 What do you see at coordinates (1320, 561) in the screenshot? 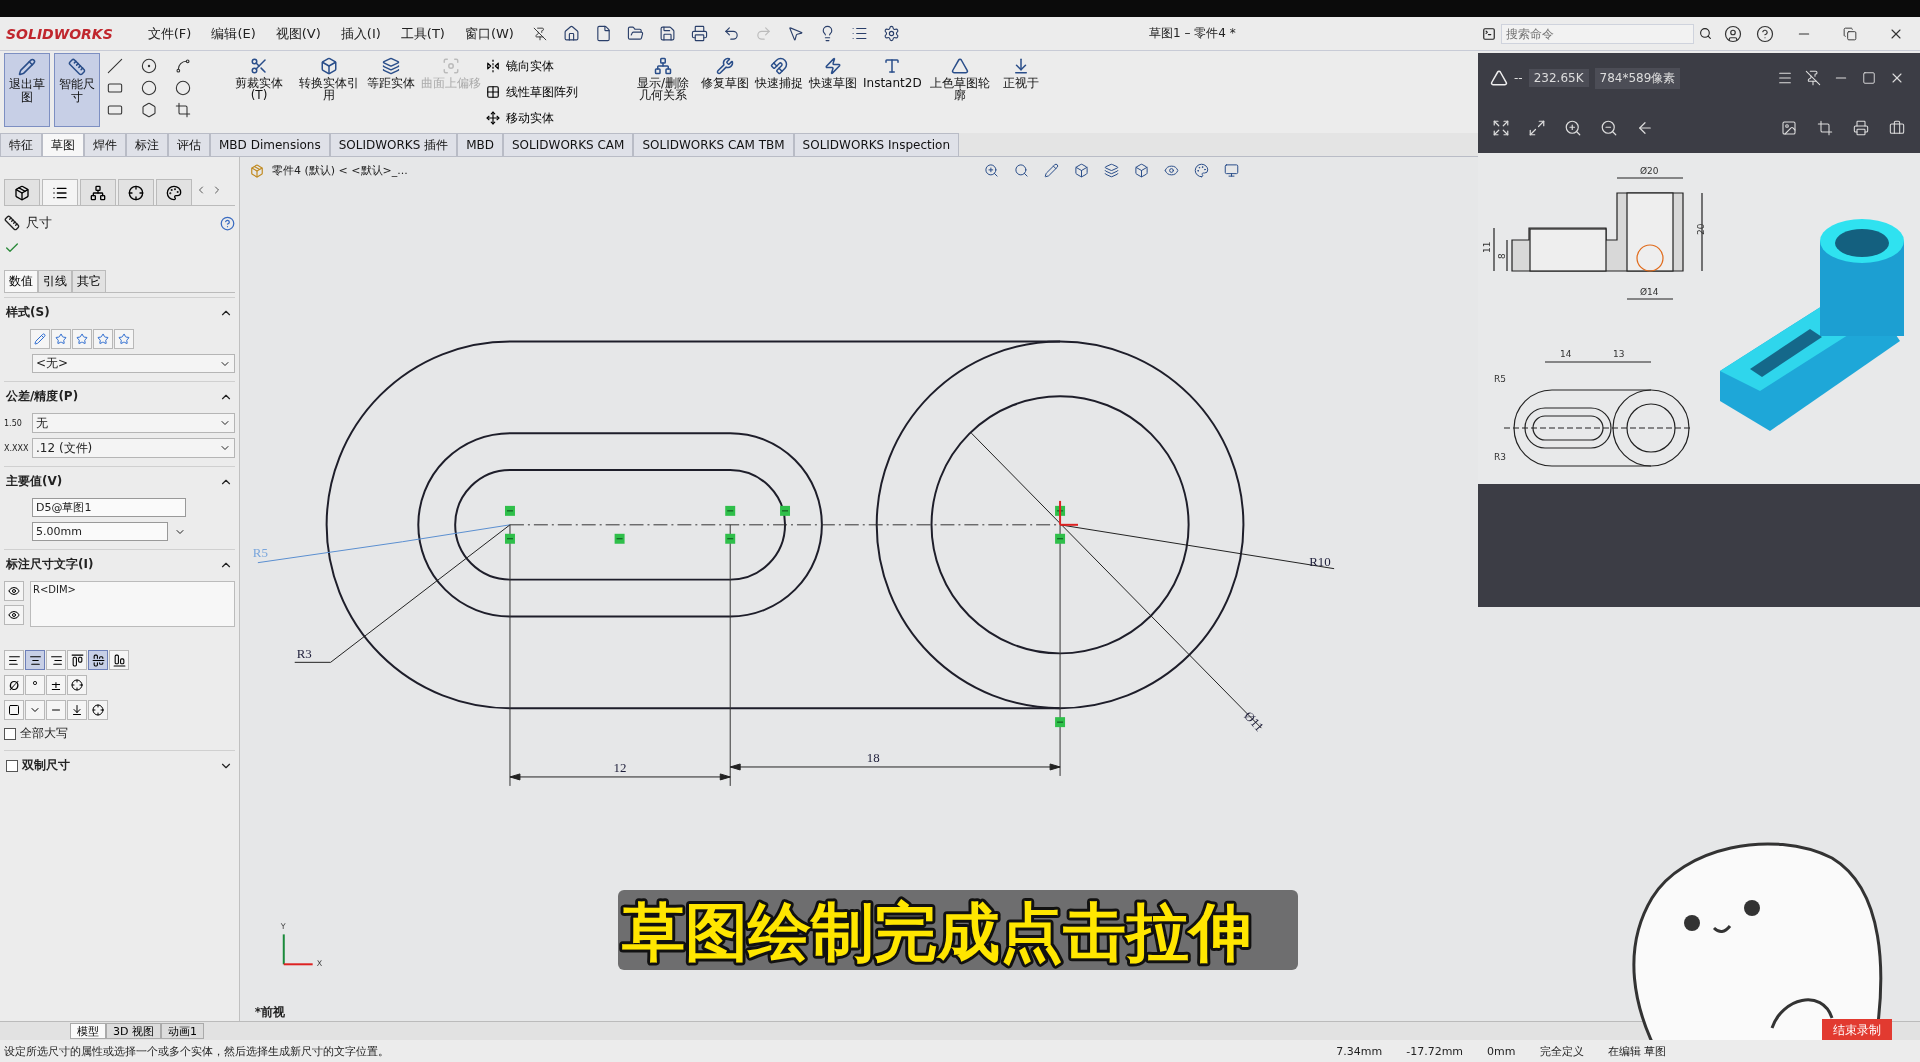
I see `dimension-text: R10` at bounding box center [1320, 561].